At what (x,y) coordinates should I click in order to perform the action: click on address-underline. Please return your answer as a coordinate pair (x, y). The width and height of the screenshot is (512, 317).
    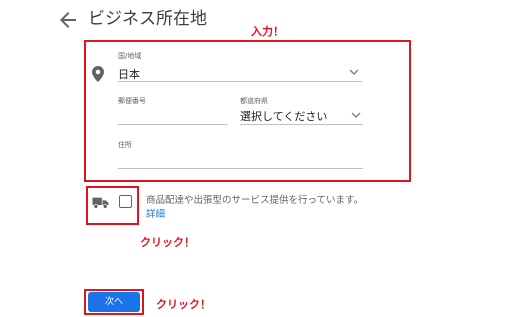
    Looking at the image, I should click on (240, 168).